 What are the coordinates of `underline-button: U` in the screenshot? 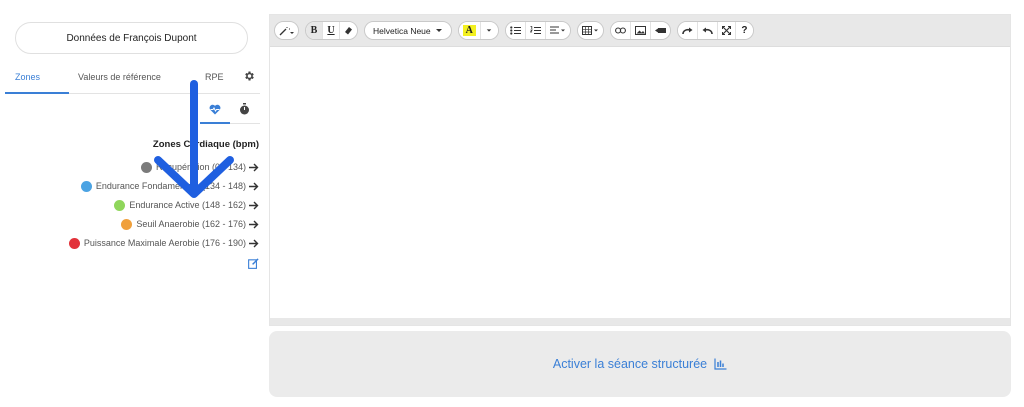 It's located at (331, 30).